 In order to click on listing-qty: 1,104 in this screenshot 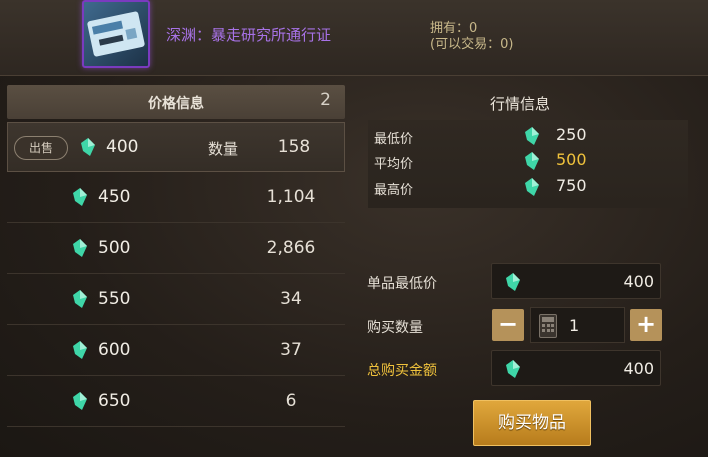, I will do `click(291, 197)`.